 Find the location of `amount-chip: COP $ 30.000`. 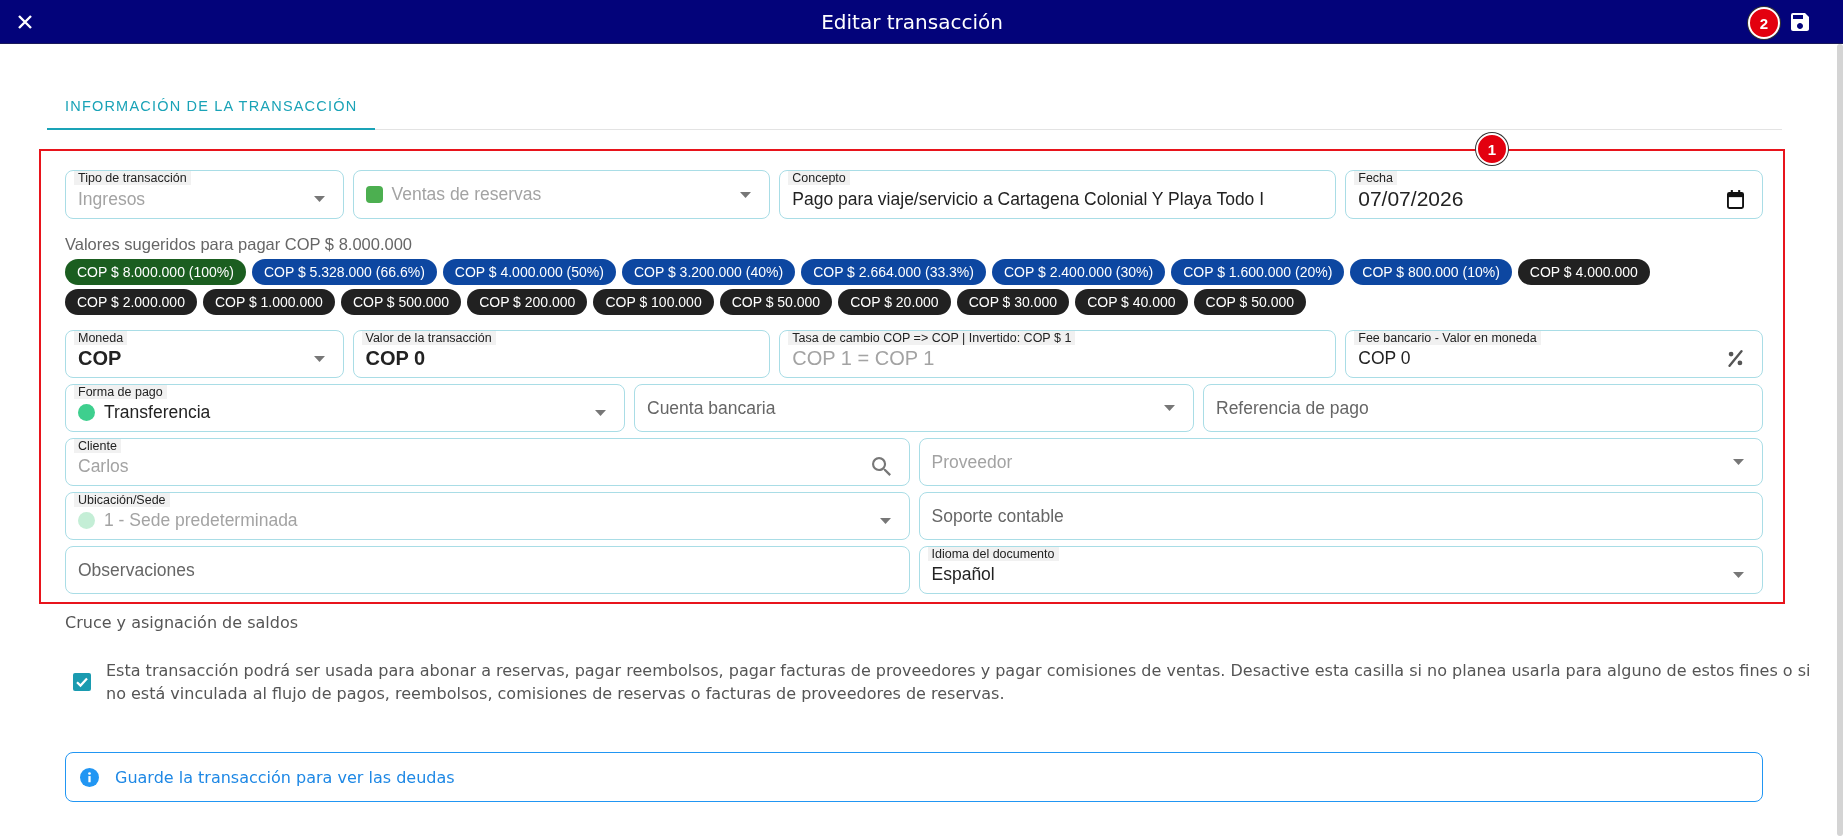

amount-chip: COP $ 30.000 is located at coordinates (1013, 302).